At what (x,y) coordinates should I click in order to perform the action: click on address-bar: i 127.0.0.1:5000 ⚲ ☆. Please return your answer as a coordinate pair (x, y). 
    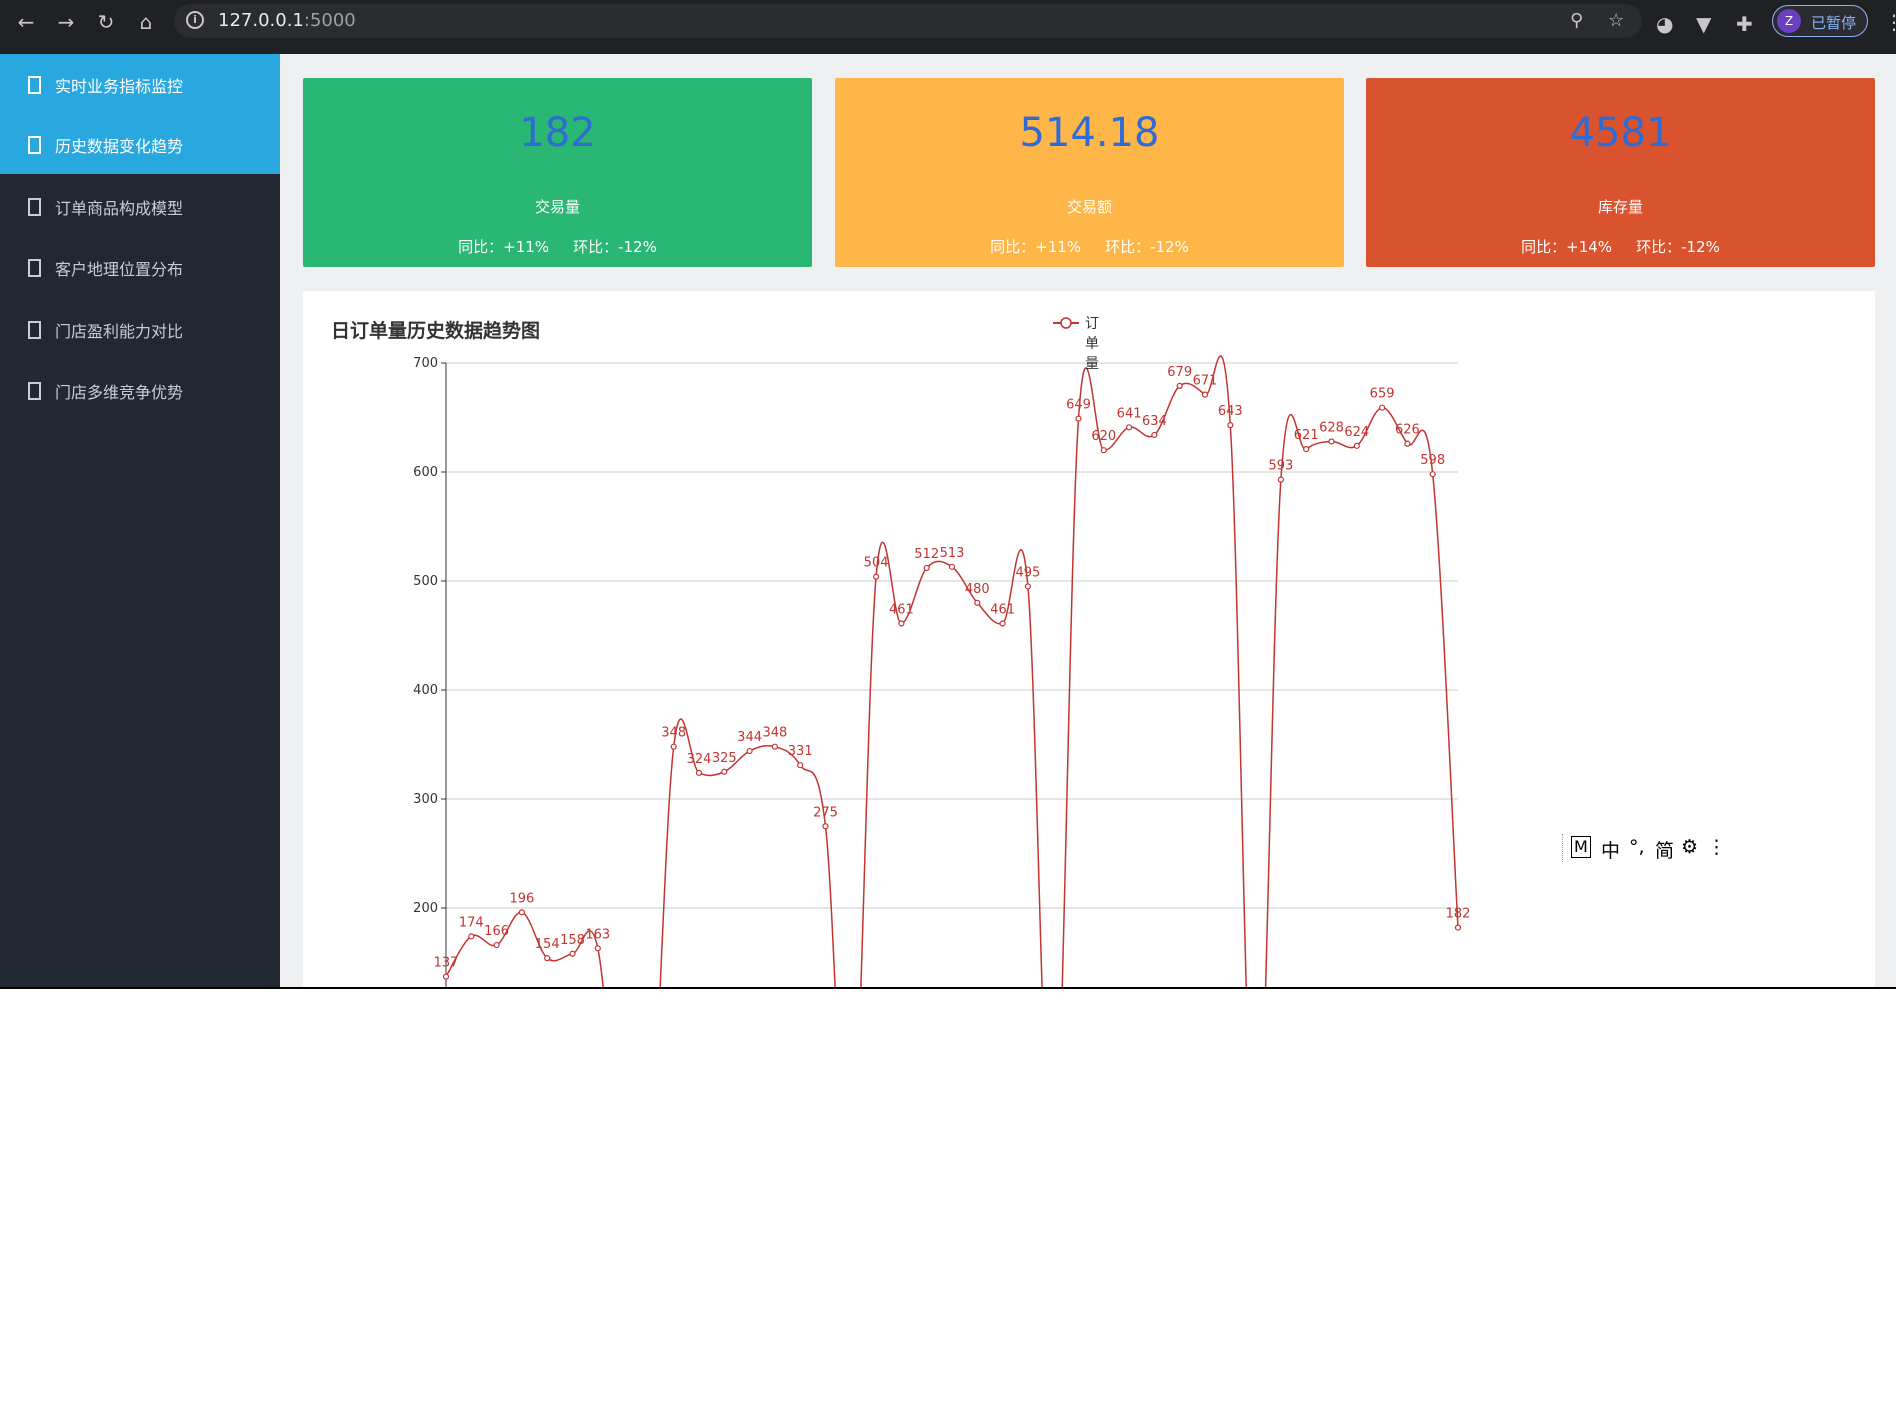
    Looking at the image, I should click on (908, 21).